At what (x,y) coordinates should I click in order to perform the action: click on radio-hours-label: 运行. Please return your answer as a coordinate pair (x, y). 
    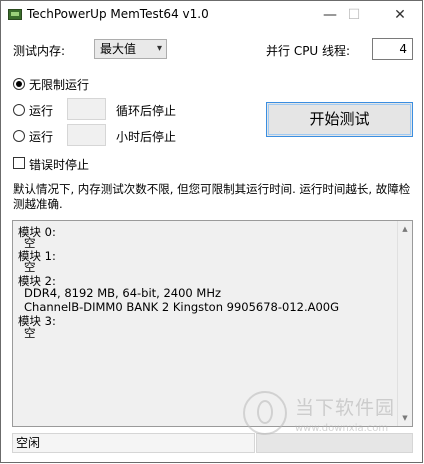
    Looking at the image, I should click on (41, 137).